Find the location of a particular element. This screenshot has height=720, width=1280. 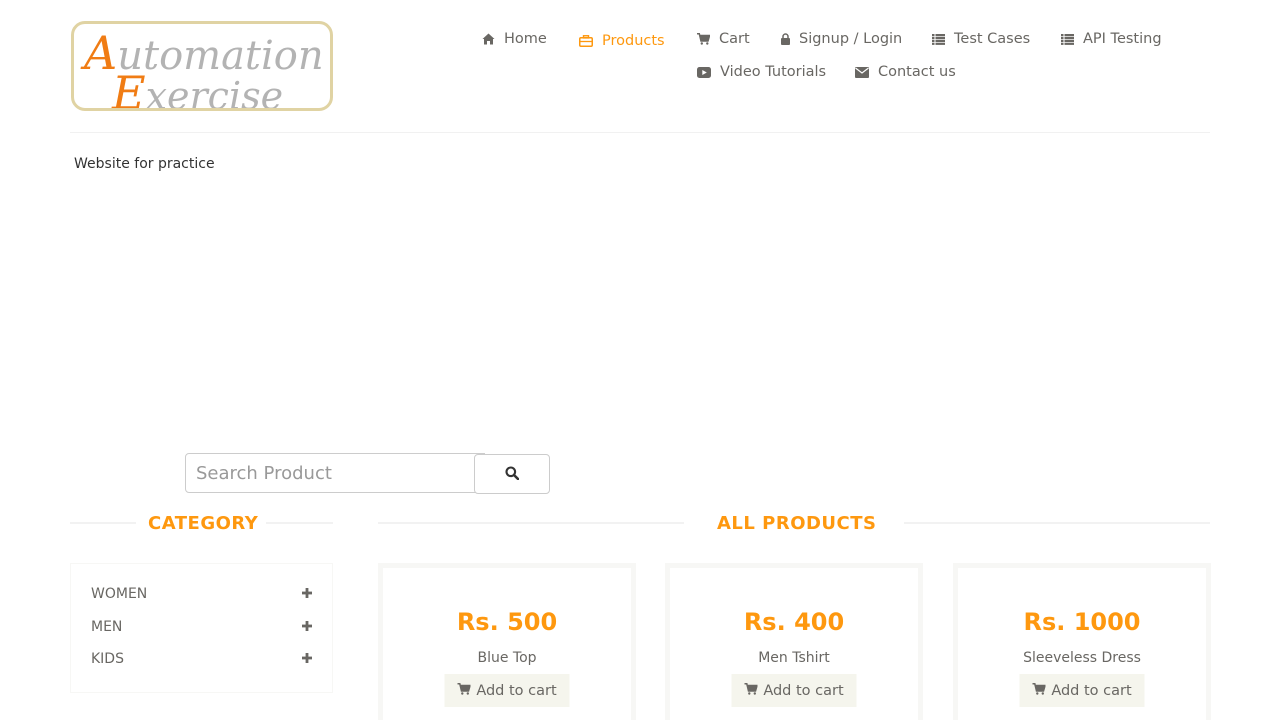

search-button is located at coordinates (512, 474).